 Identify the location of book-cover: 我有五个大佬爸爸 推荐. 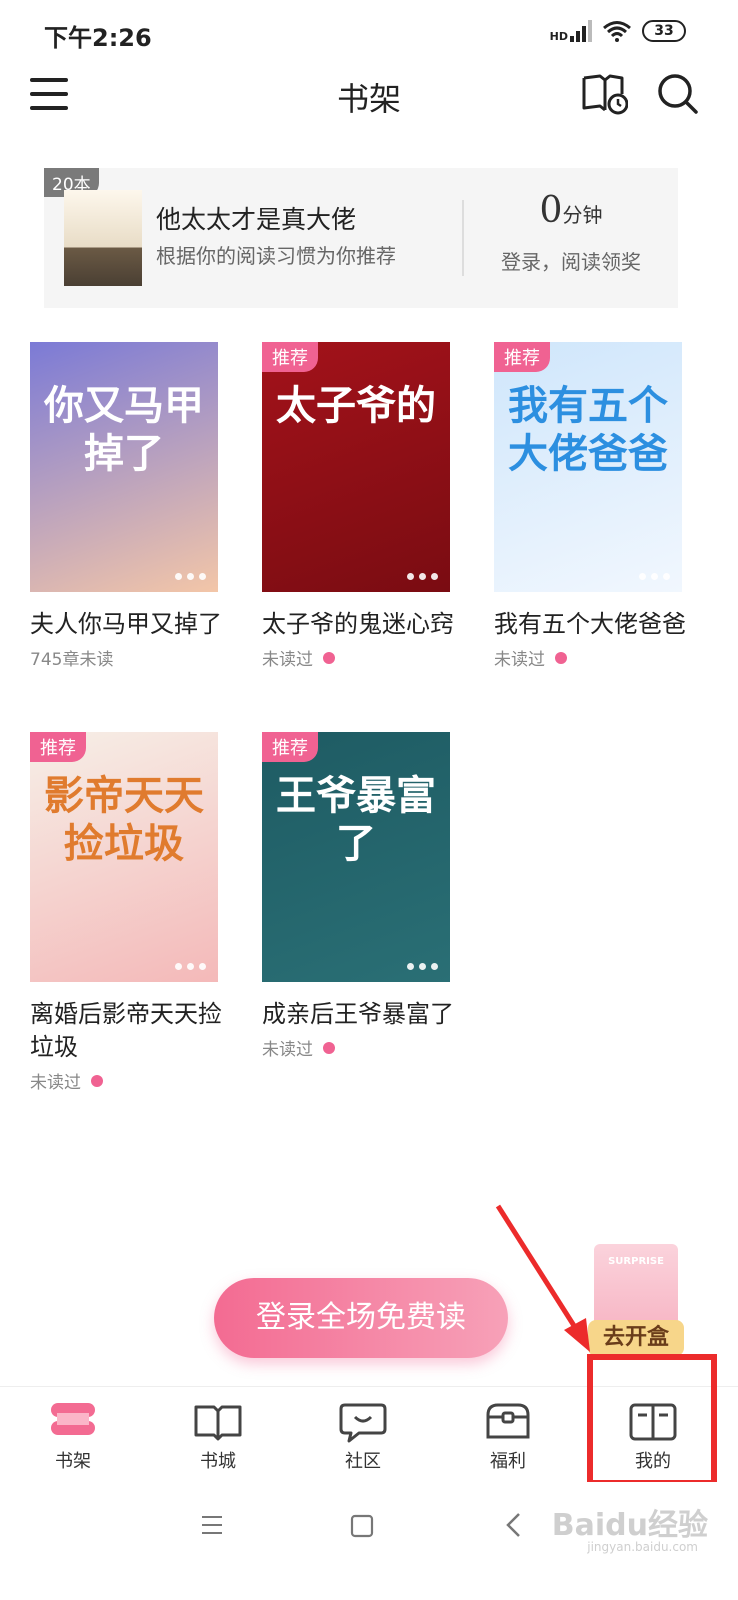
(588, 467).